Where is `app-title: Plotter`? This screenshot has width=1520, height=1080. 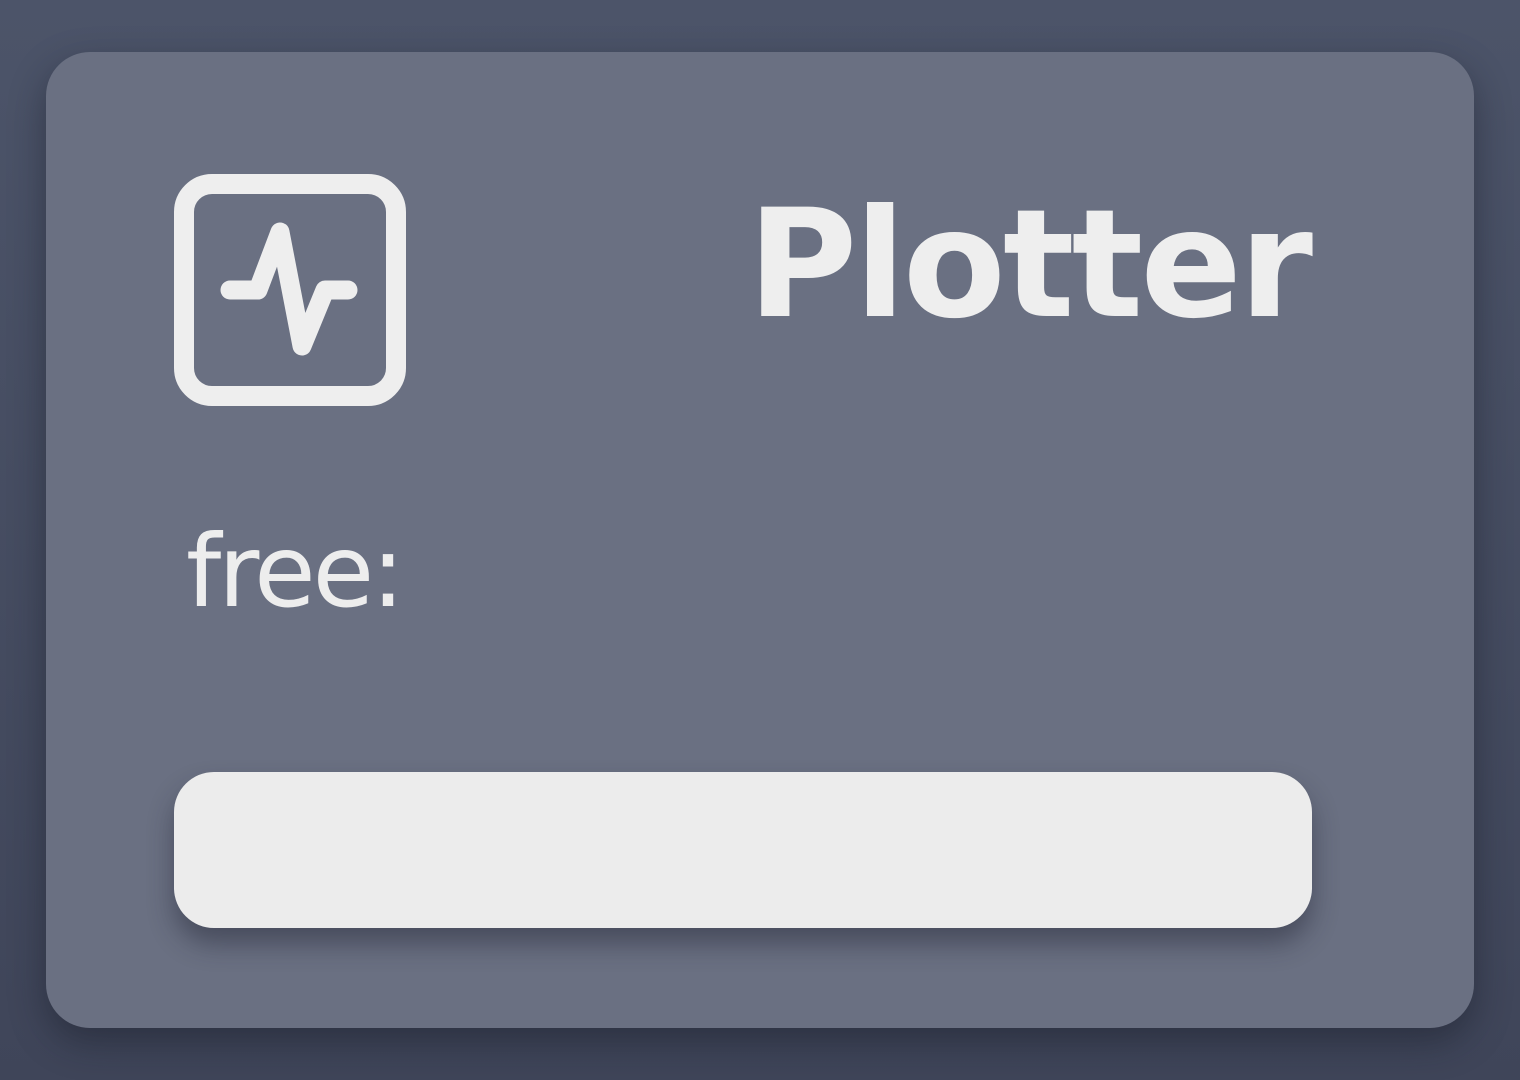
app-title: Plotter is located at coordinates (1030, 265).